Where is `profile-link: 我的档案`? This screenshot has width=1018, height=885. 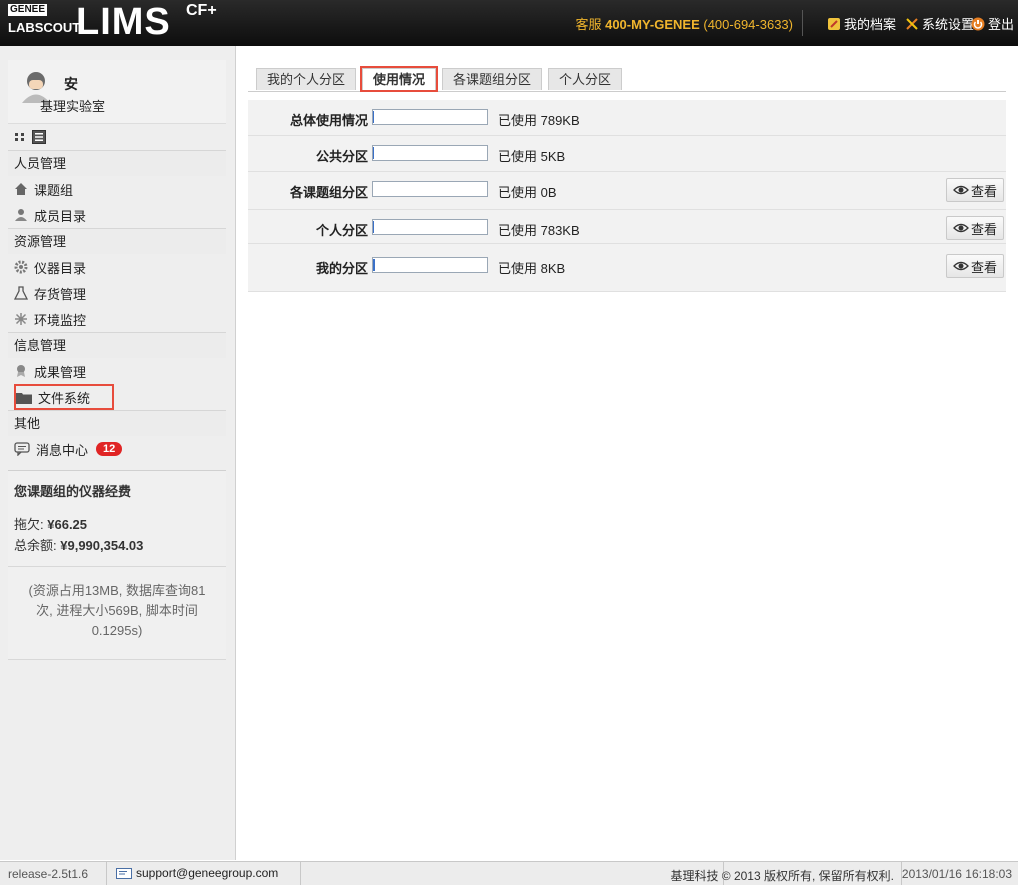
profile-link: 我的档案 is located at coordinates (861, 23).